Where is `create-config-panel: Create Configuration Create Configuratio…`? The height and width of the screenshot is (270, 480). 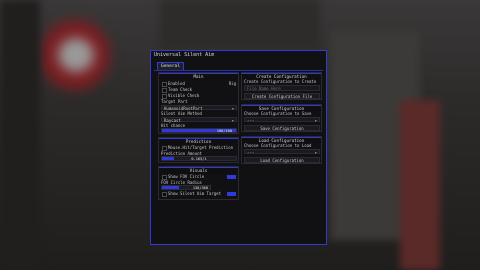 create-config-panel: Create Configuration Create Configuratio… is located at coordinates (281, 86).